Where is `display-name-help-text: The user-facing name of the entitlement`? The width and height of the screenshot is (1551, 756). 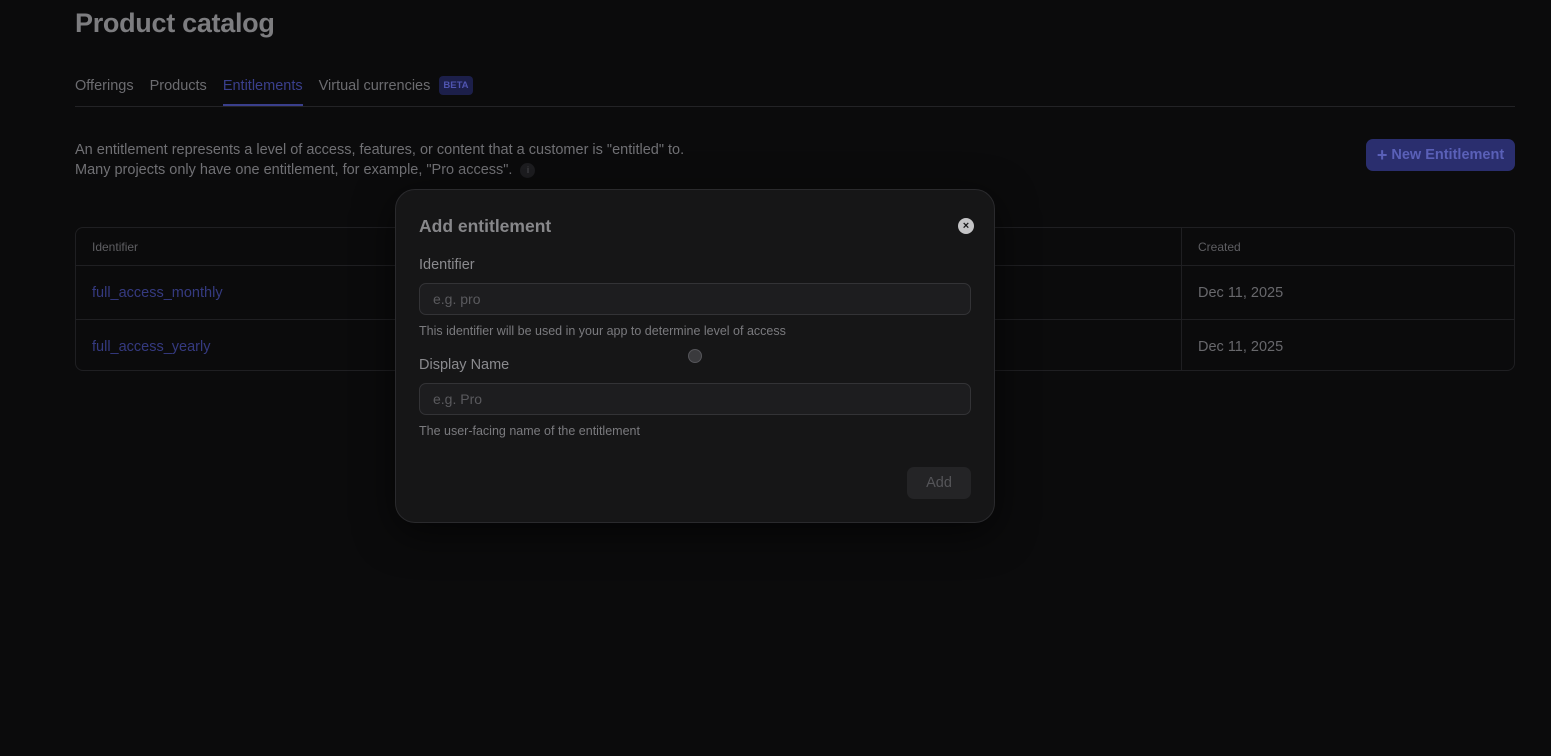 display-name-help-text: The user-facing name of the entitlement is located at coordinates (529, 431).